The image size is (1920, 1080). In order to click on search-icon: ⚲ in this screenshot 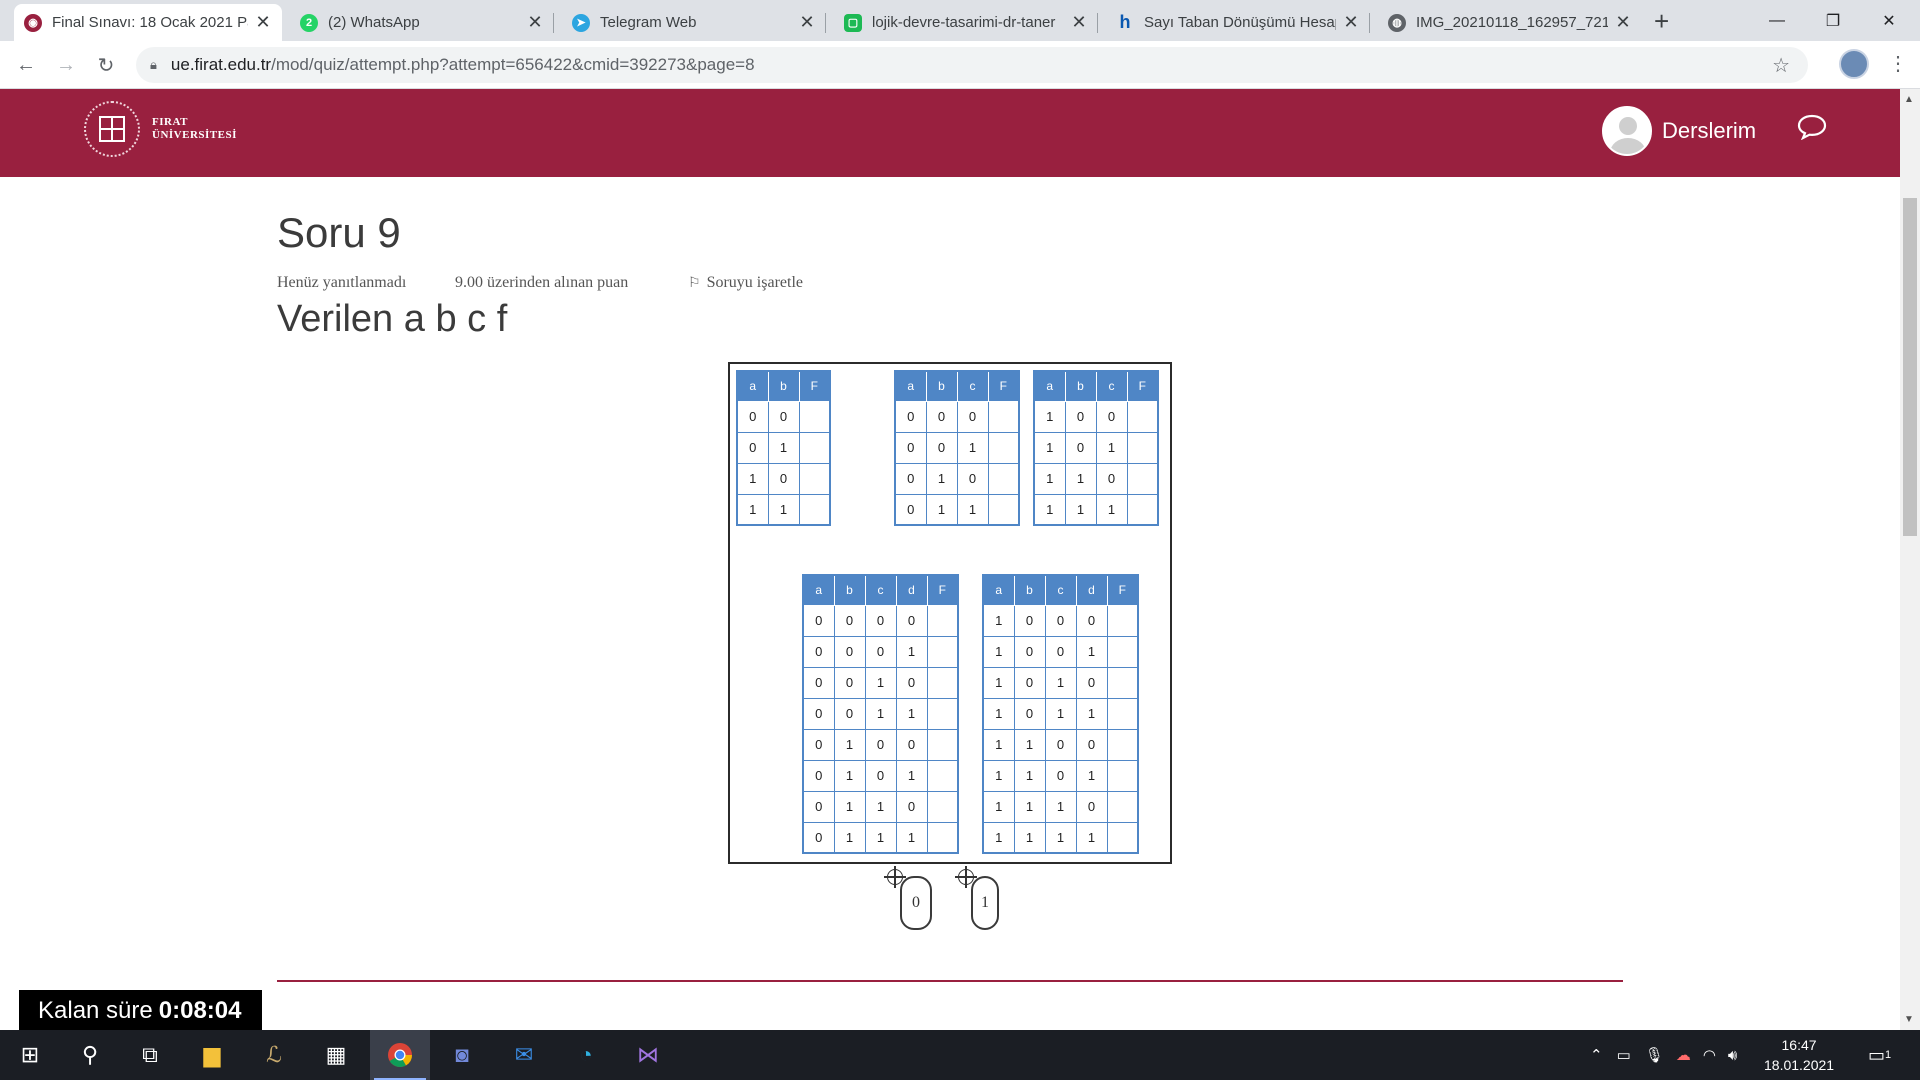, I will do `click(90, 1055)`.